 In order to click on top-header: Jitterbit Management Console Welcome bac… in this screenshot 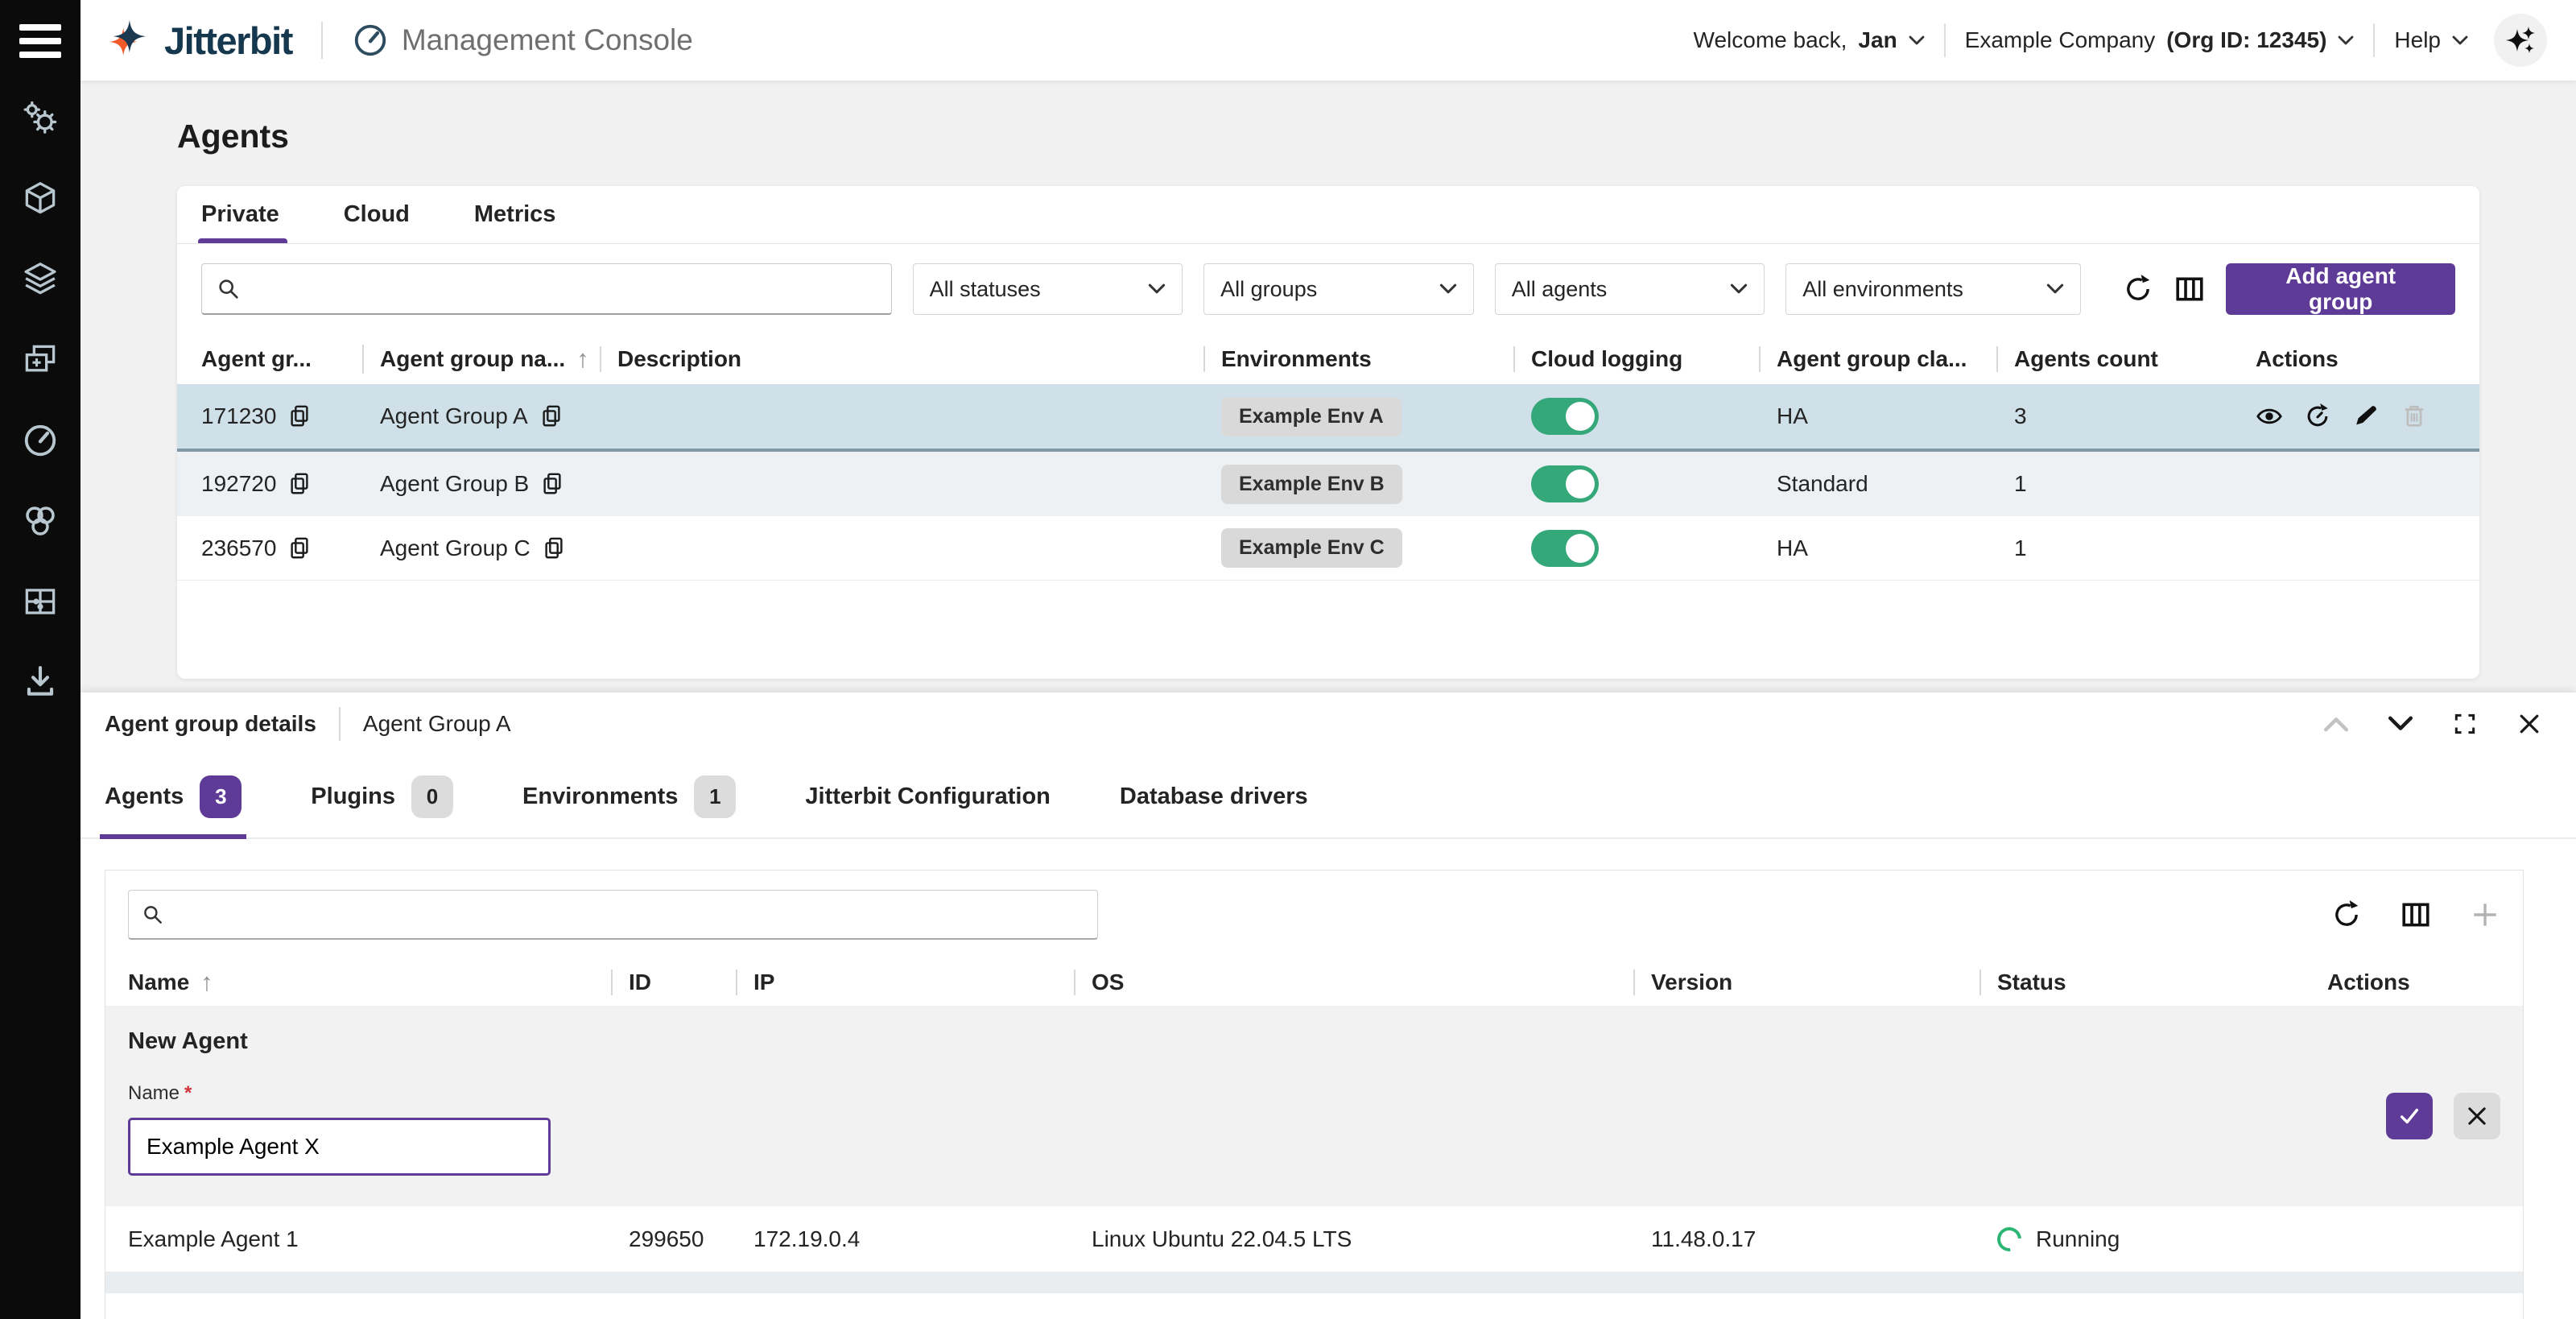, I will do `click(1328, 41)`.